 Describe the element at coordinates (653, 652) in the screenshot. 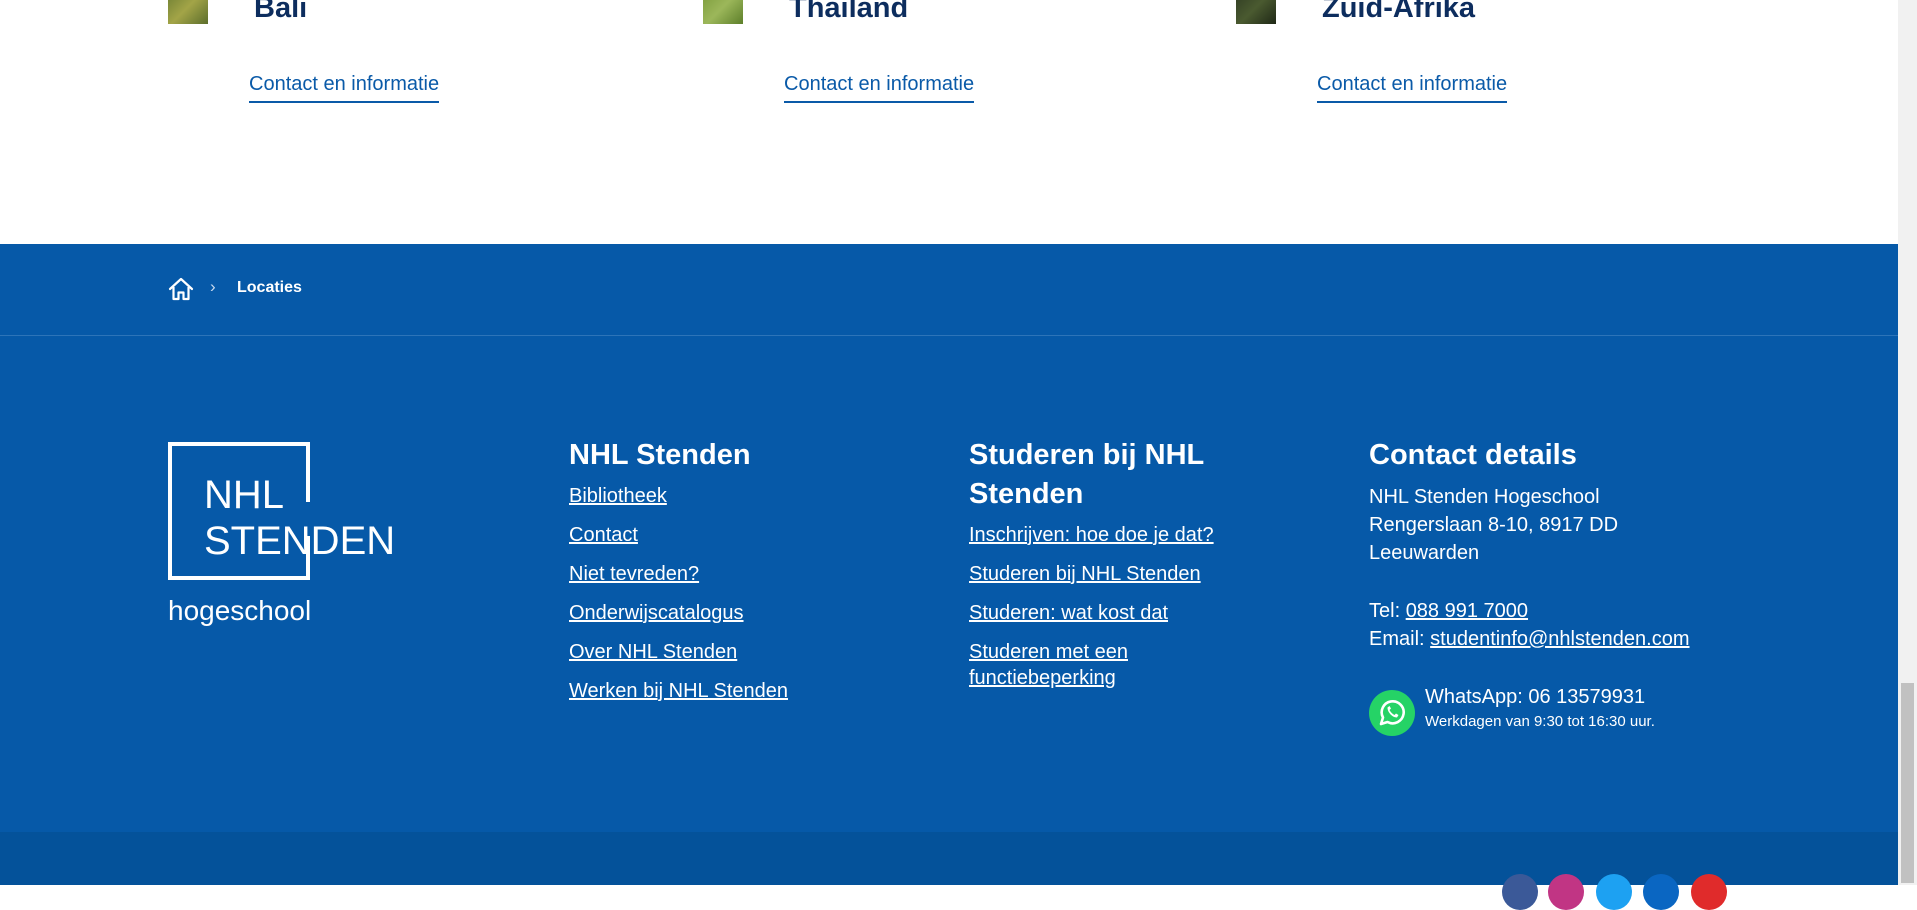

I see `footer-link-over-nhl-stenden: Over NHL Stenden` at that location.